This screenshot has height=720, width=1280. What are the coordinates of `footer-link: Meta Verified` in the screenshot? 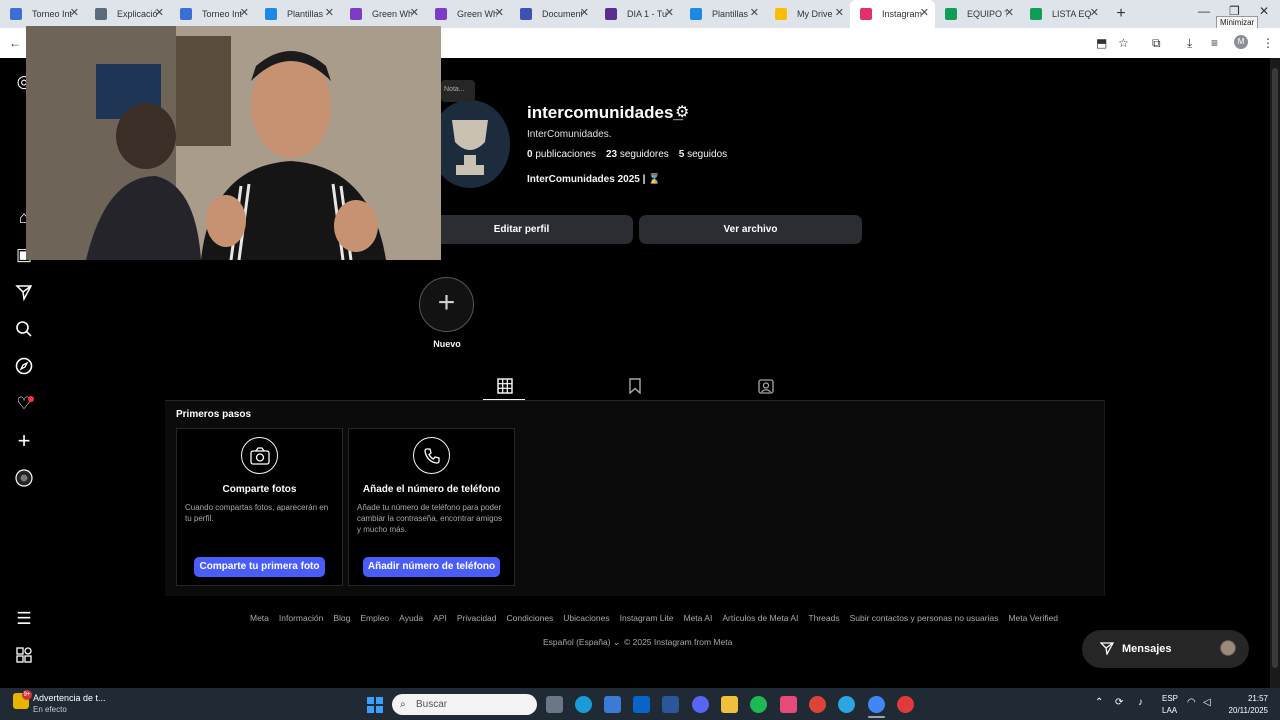 It's located at (1033, 618).